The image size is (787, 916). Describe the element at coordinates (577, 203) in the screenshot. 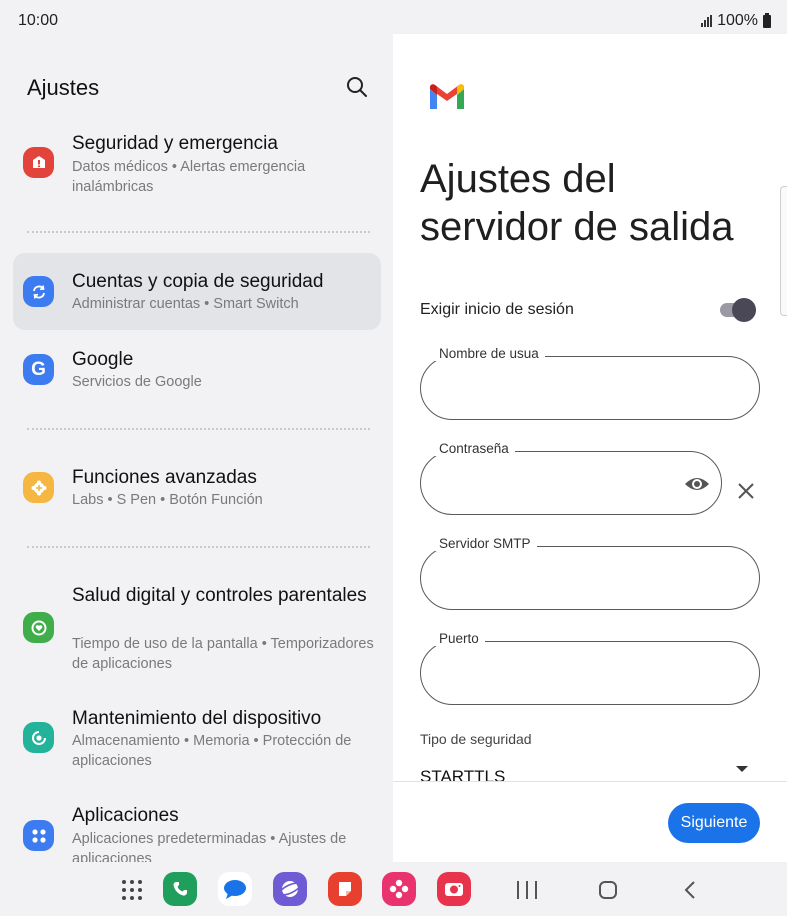

I see `page-title: Ajustes del servidor de salida` at that location.